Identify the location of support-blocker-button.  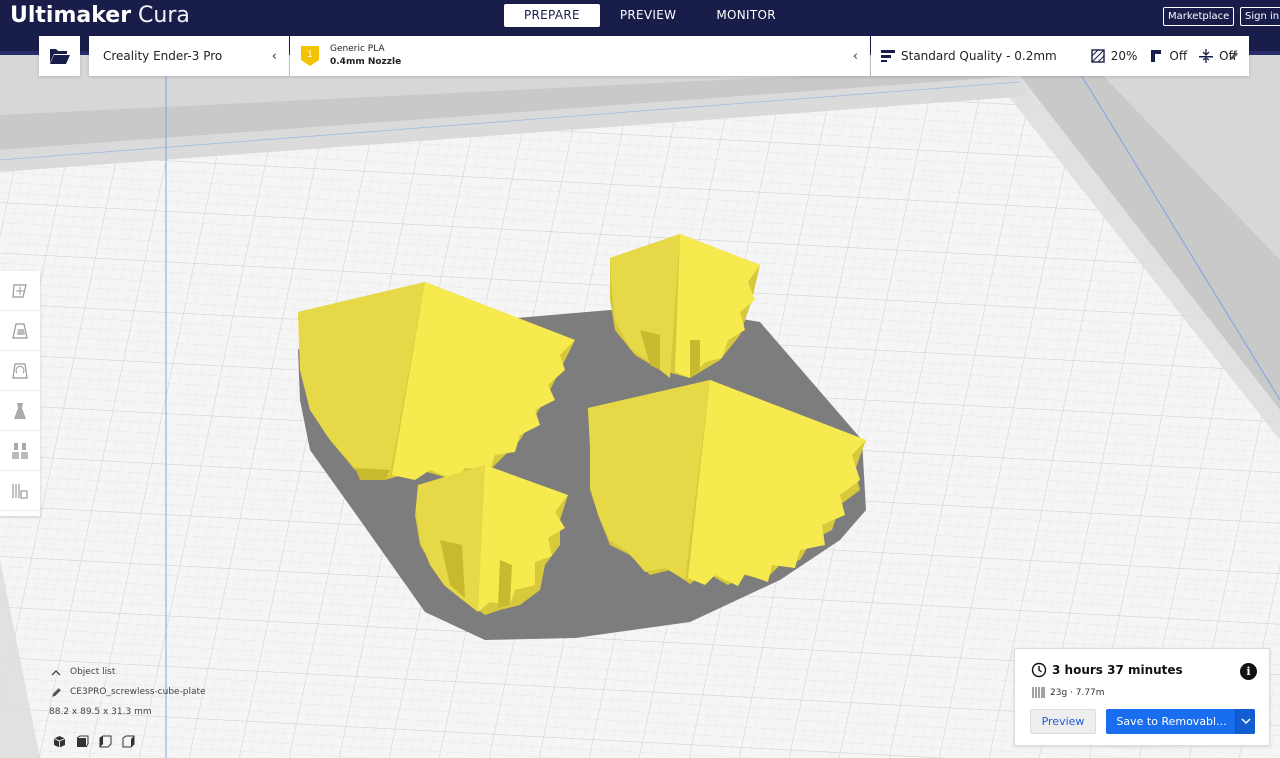
(20, 491).